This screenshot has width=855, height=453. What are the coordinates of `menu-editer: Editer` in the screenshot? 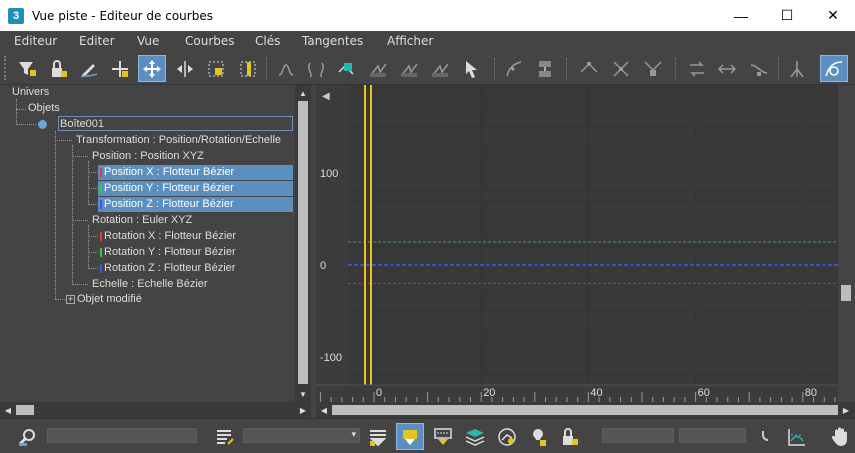 It's located at (97, 41).